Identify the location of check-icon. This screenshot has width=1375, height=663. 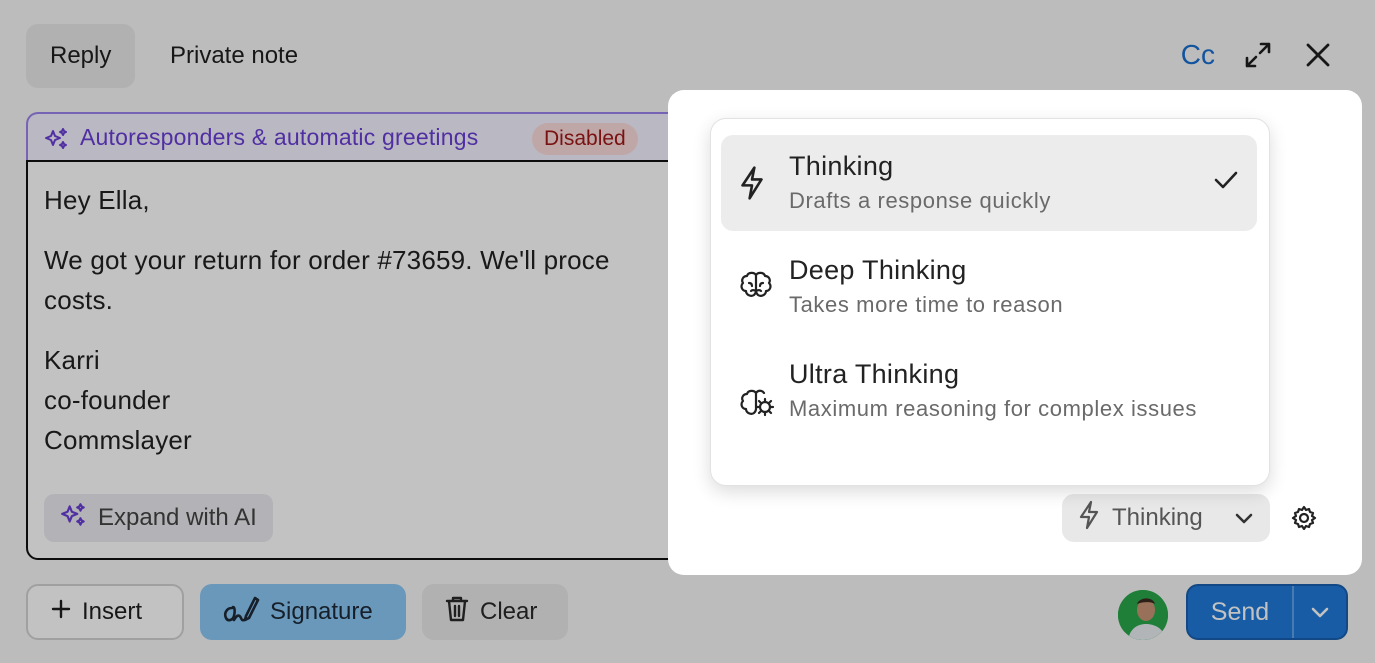
(1226, 182).